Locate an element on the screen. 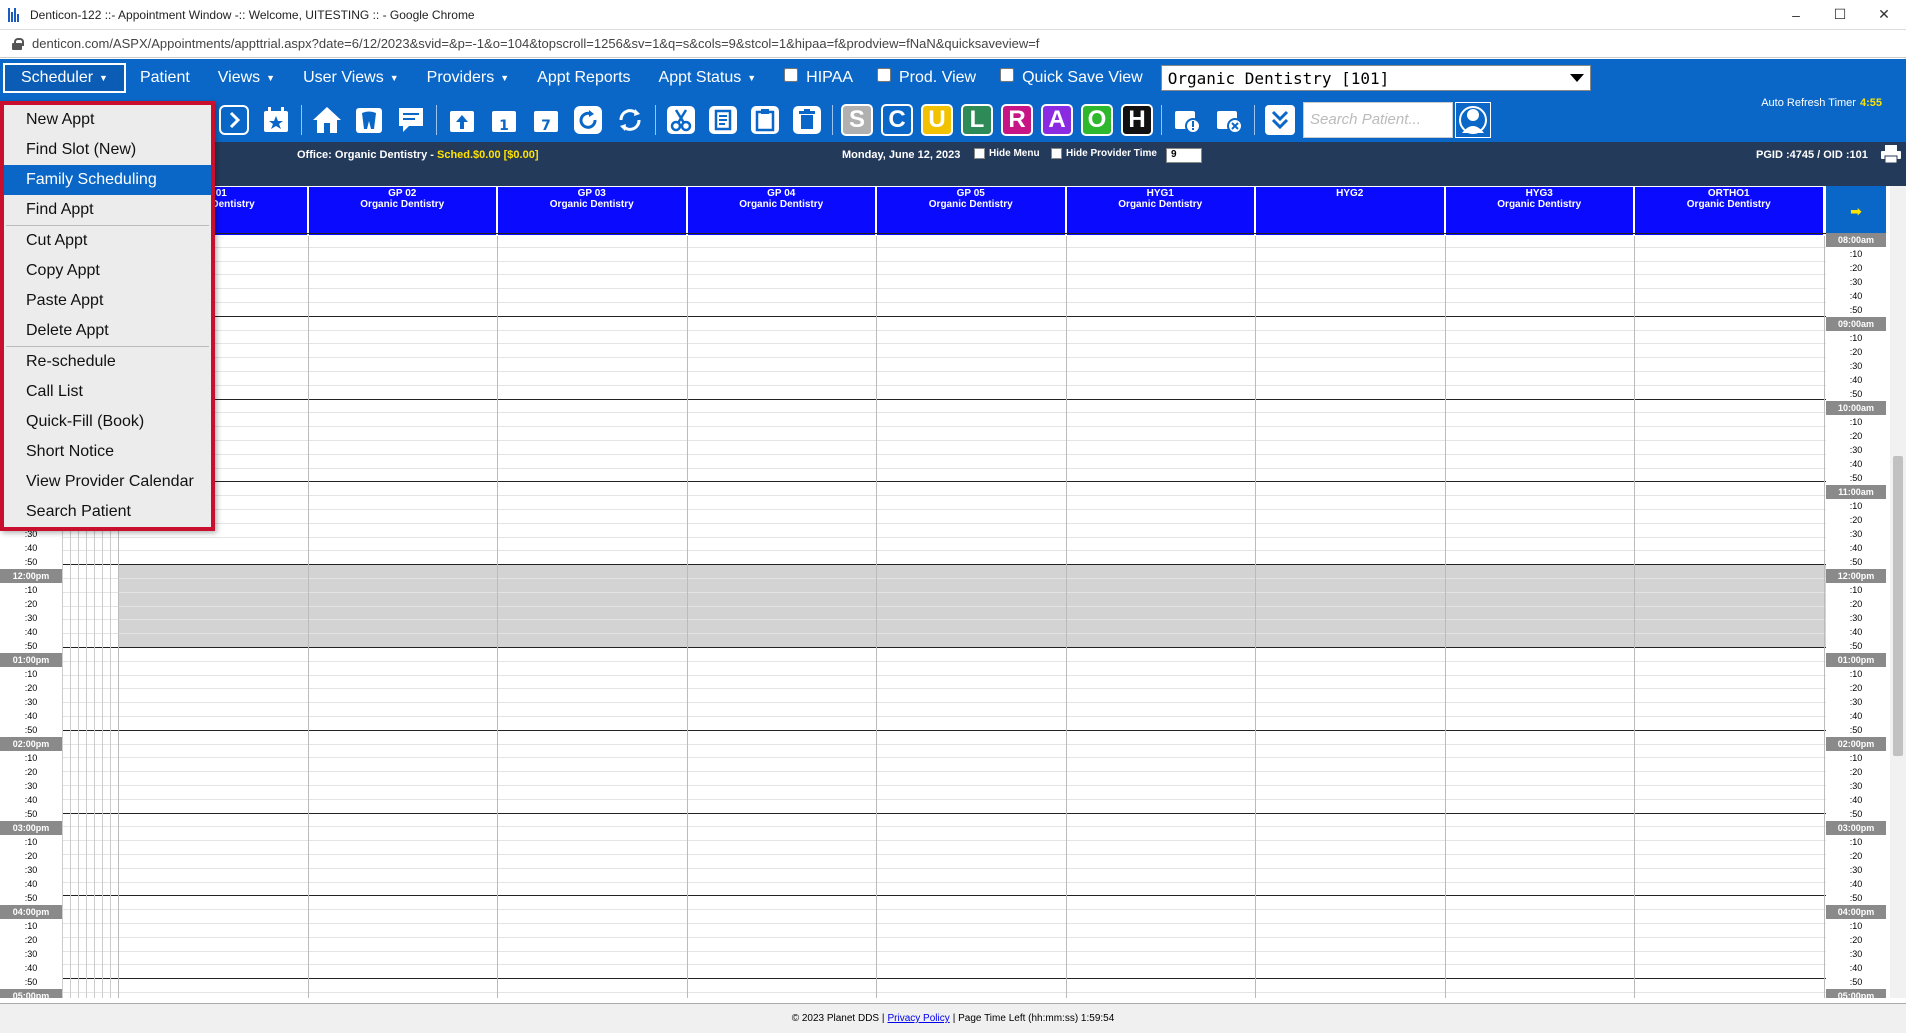 The height and width of the screenshot is (1033, 1906). status-h-button: H is located at coordinates (1137, 119).